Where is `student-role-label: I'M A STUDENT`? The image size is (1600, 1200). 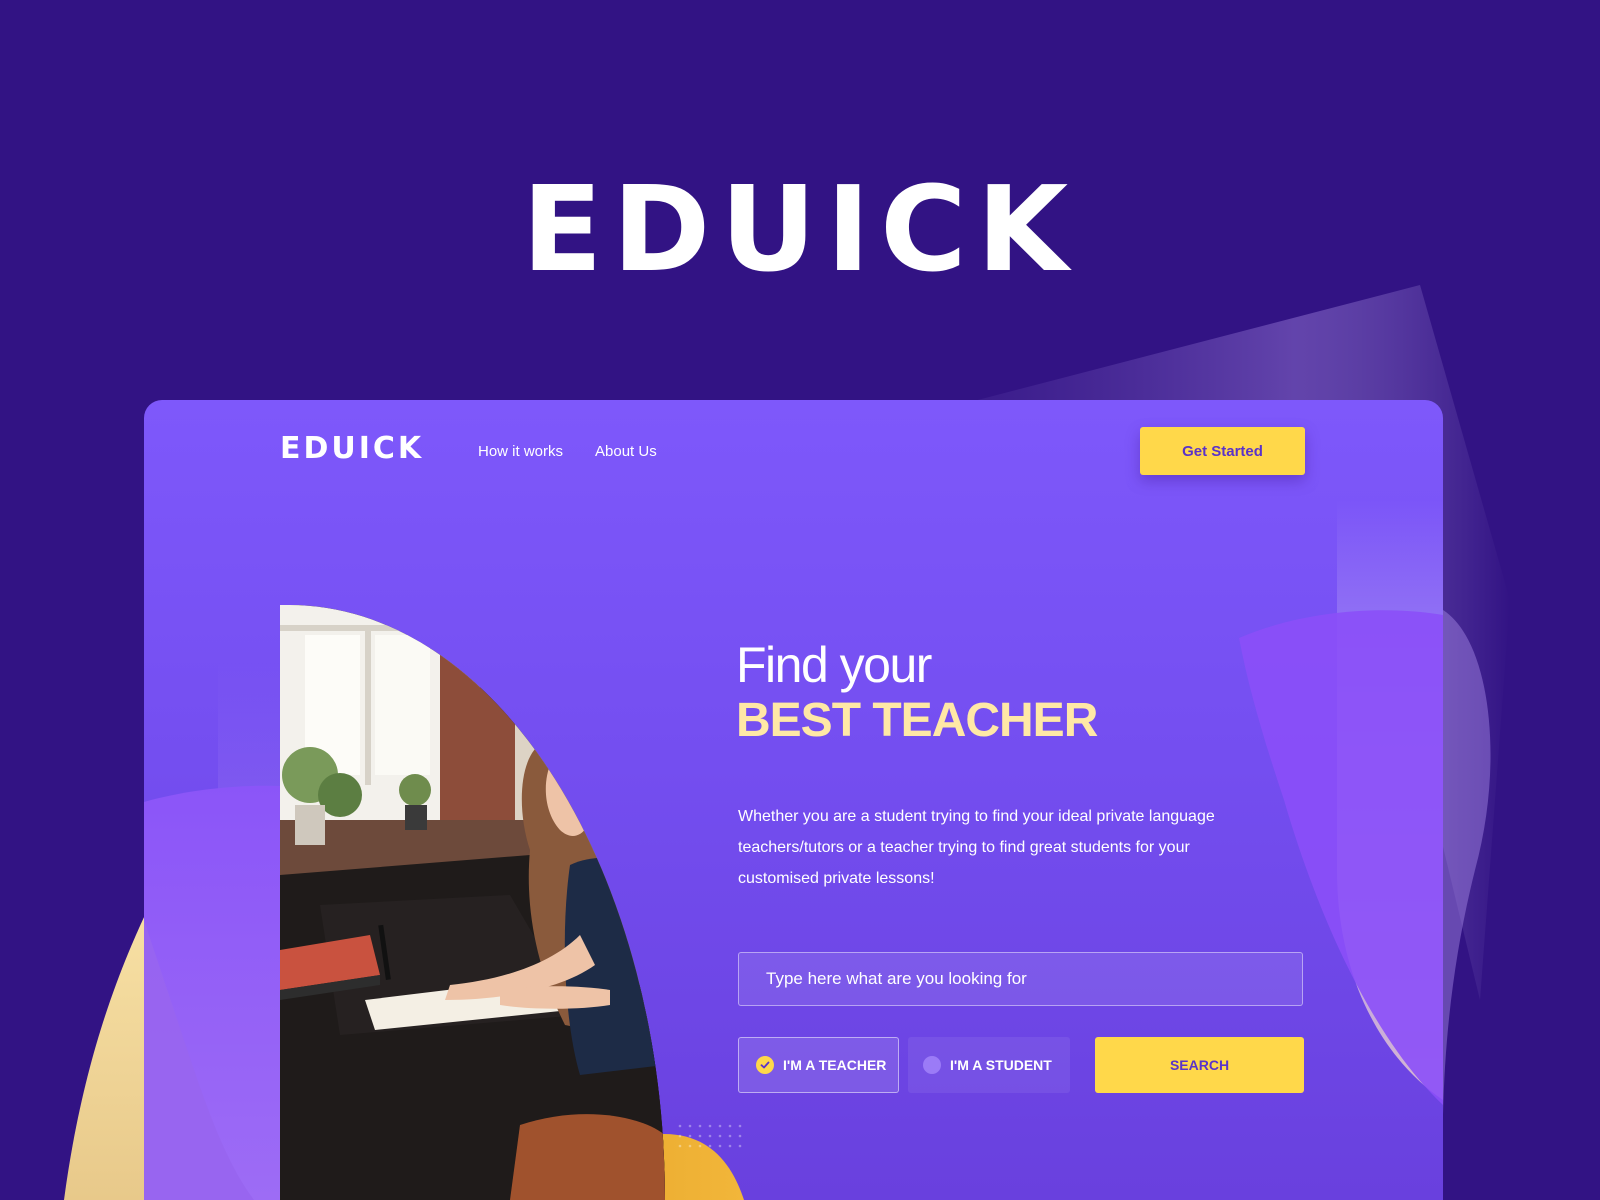
student-role-label: I'M A STUDENT is located at coordinates (1001, 1065).